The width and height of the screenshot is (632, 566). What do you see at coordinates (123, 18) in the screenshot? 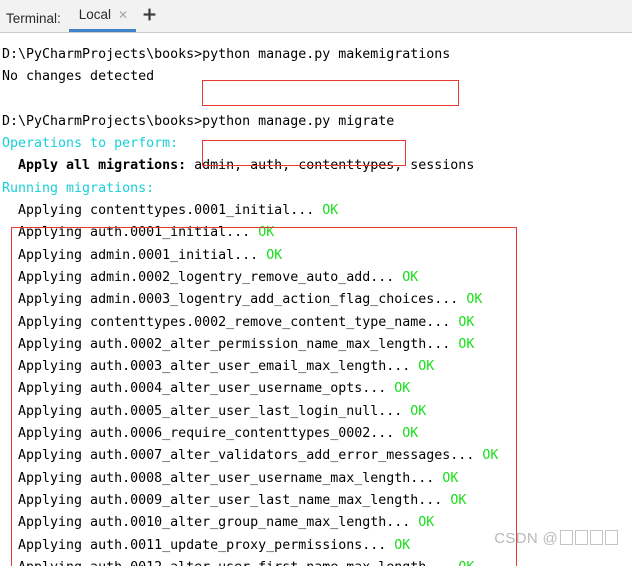
I see `close-icon: ✕` at bounding box center [123, 18].